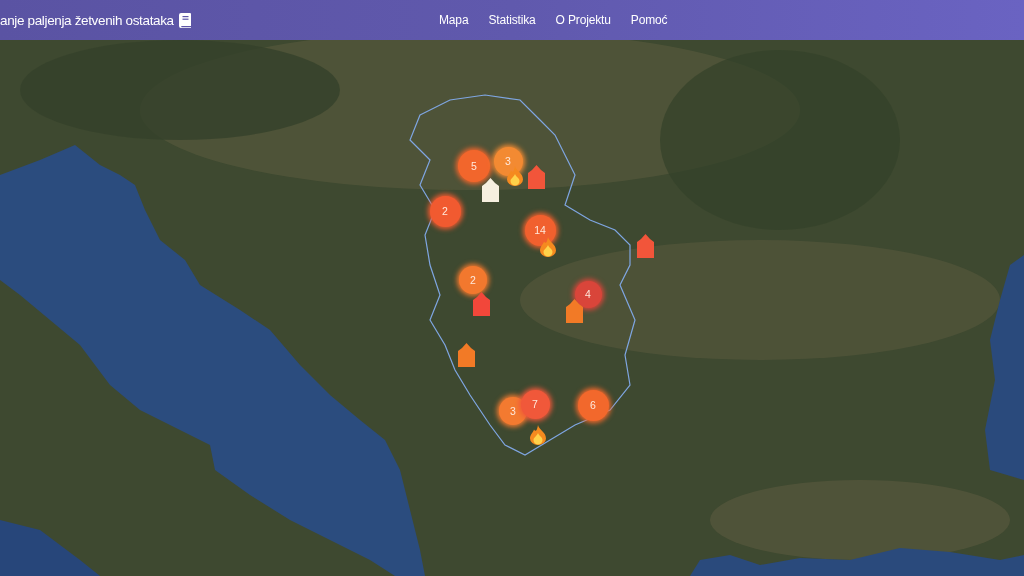 Image resolution: width=1024 pixels, height=576 pixels. Describe the element at coordinates (583, 20) in the screenshot. I see `nav-link: O Projektu` at that location.